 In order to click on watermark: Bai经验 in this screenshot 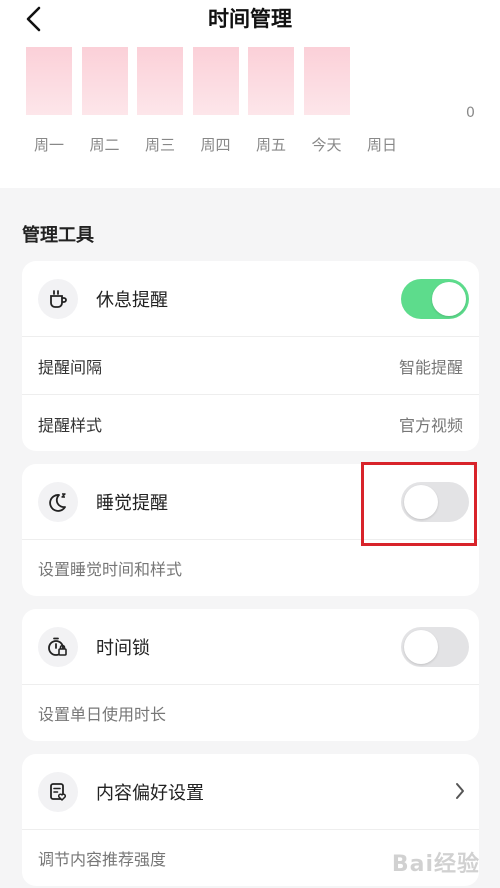, I will do `click(435, 864)`.